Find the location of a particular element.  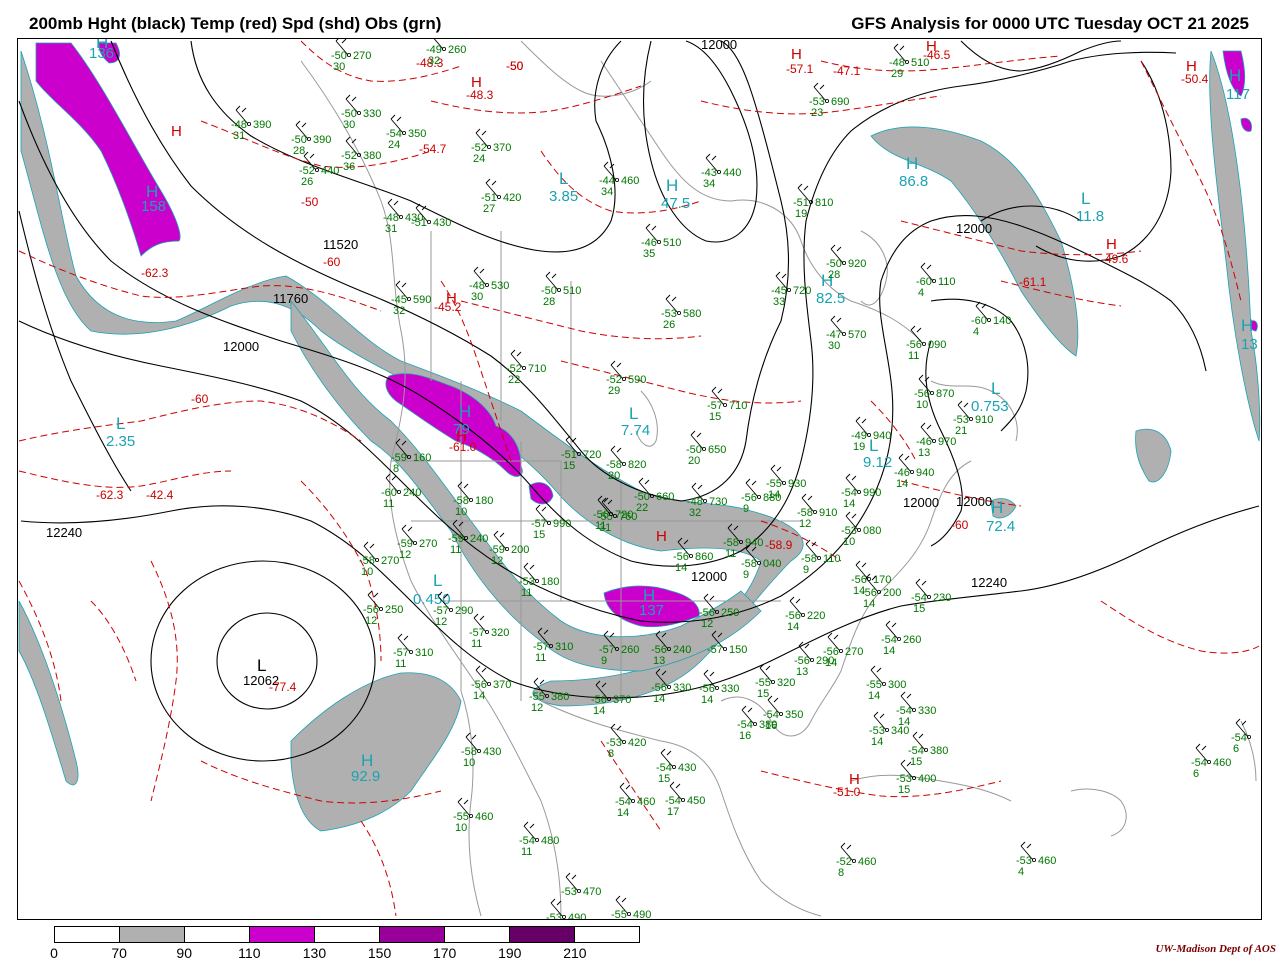

obs-dewpoint-depression: 6 is located at coordinates (1236, 749).